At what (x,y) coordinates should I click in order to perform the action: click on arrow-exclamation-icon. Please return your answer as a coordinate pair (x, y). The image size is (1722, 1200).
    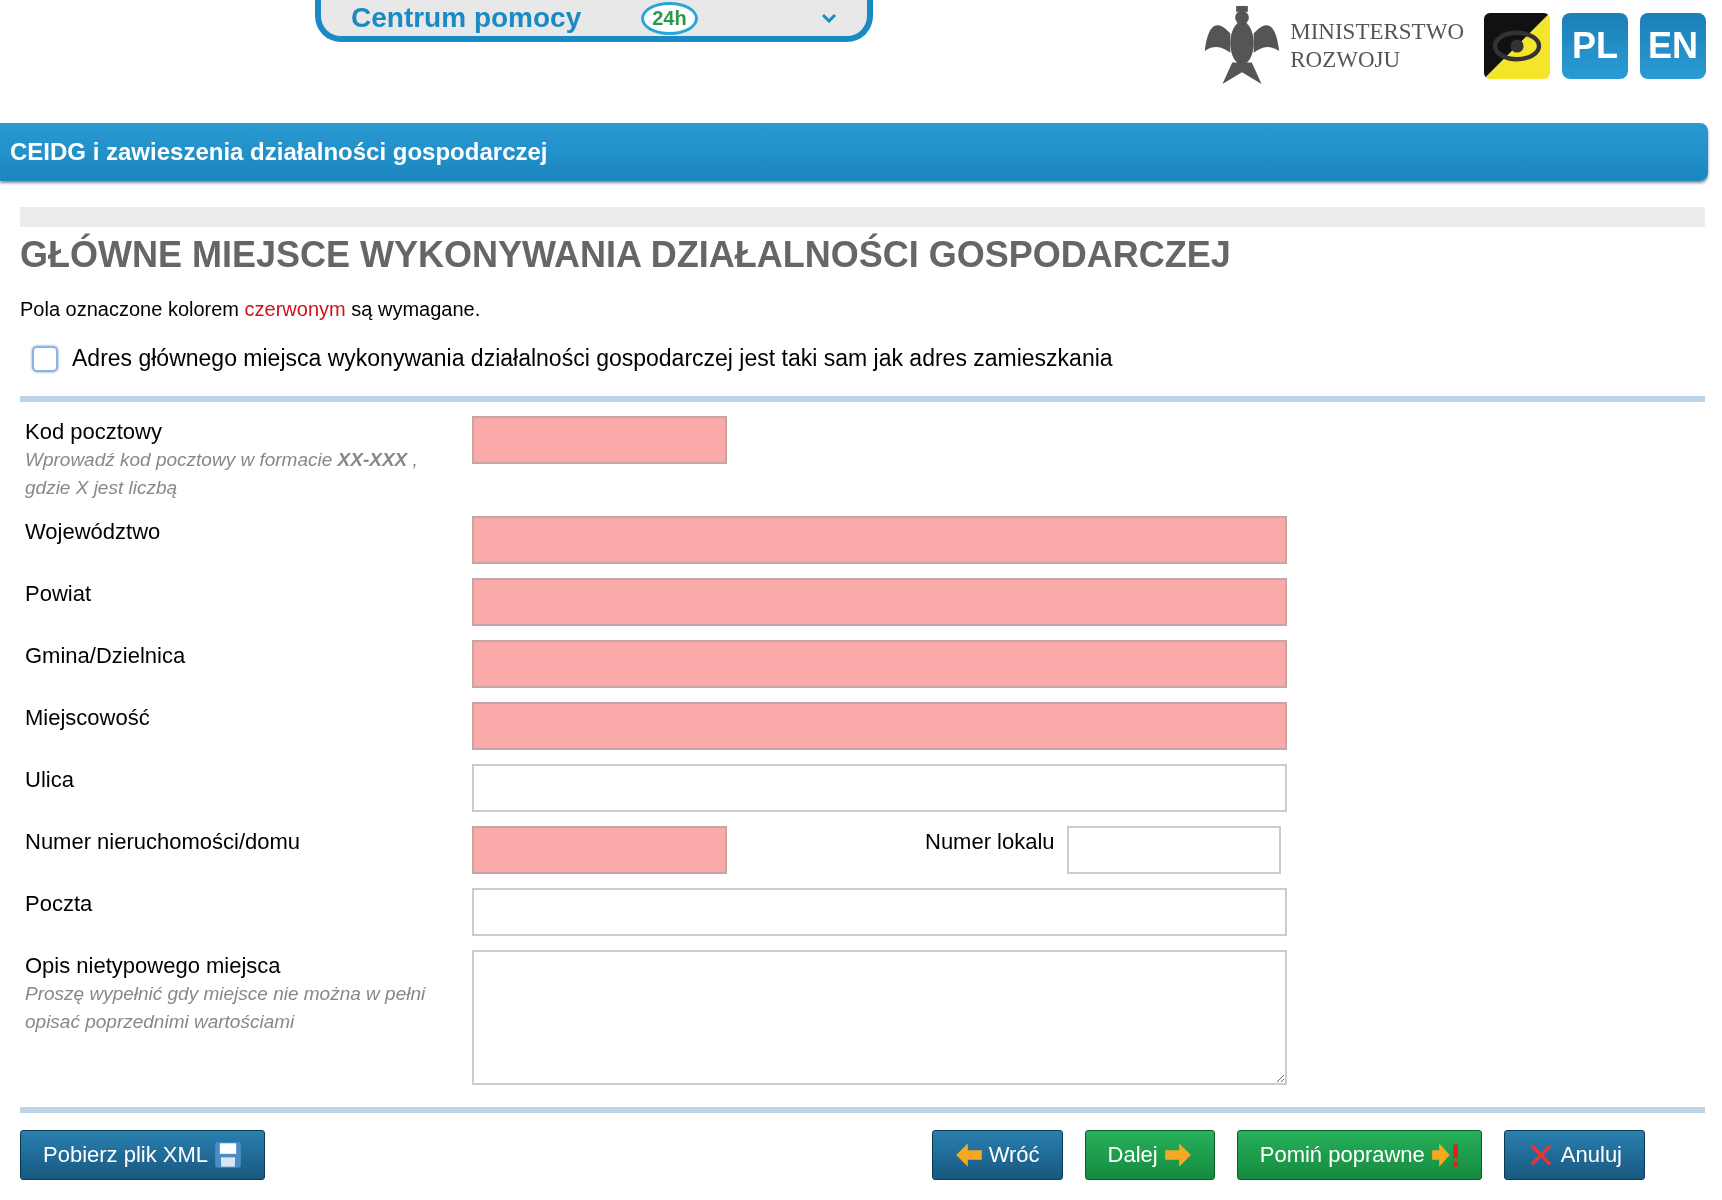
    Looking at the image, I should click on (1444, 1155).